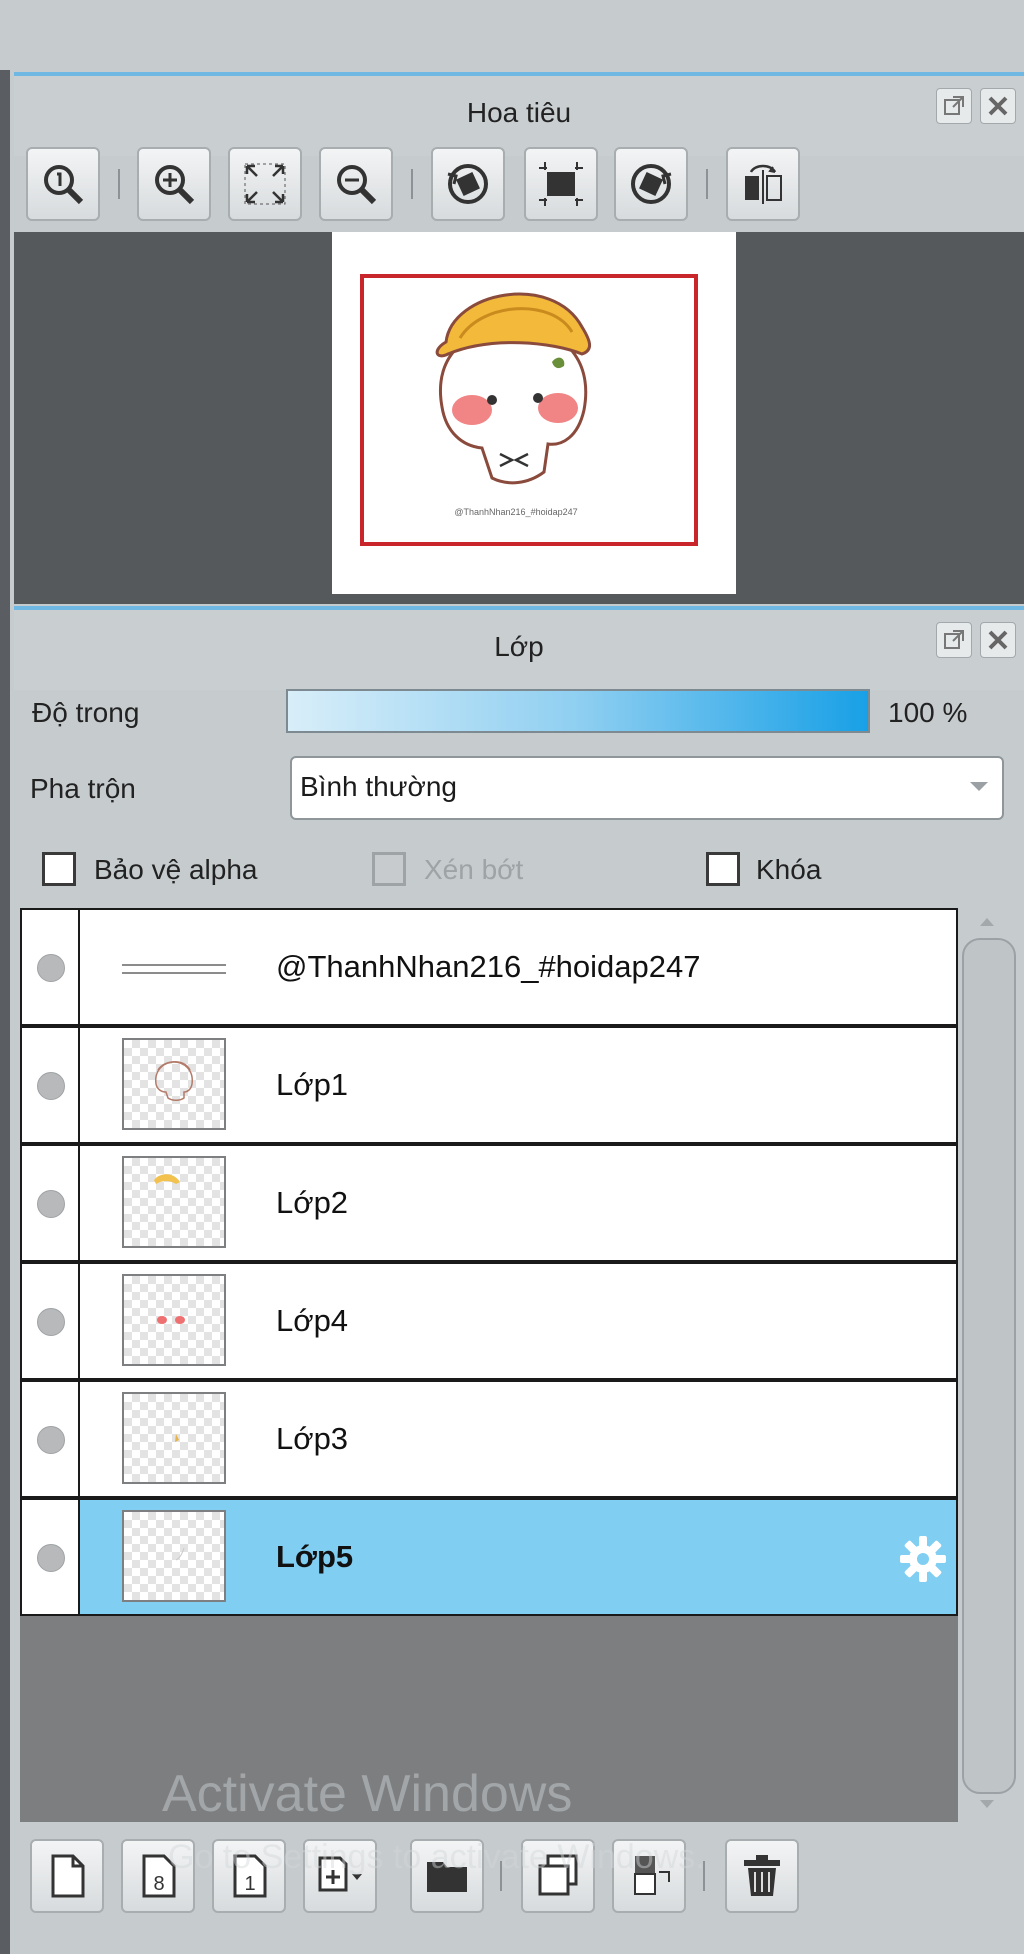 This screenshot has height=1954, width=1024. Describe the element at coordinates (489, 1203) in the screenshot. I see `layer-row: Lớp2` at that location.